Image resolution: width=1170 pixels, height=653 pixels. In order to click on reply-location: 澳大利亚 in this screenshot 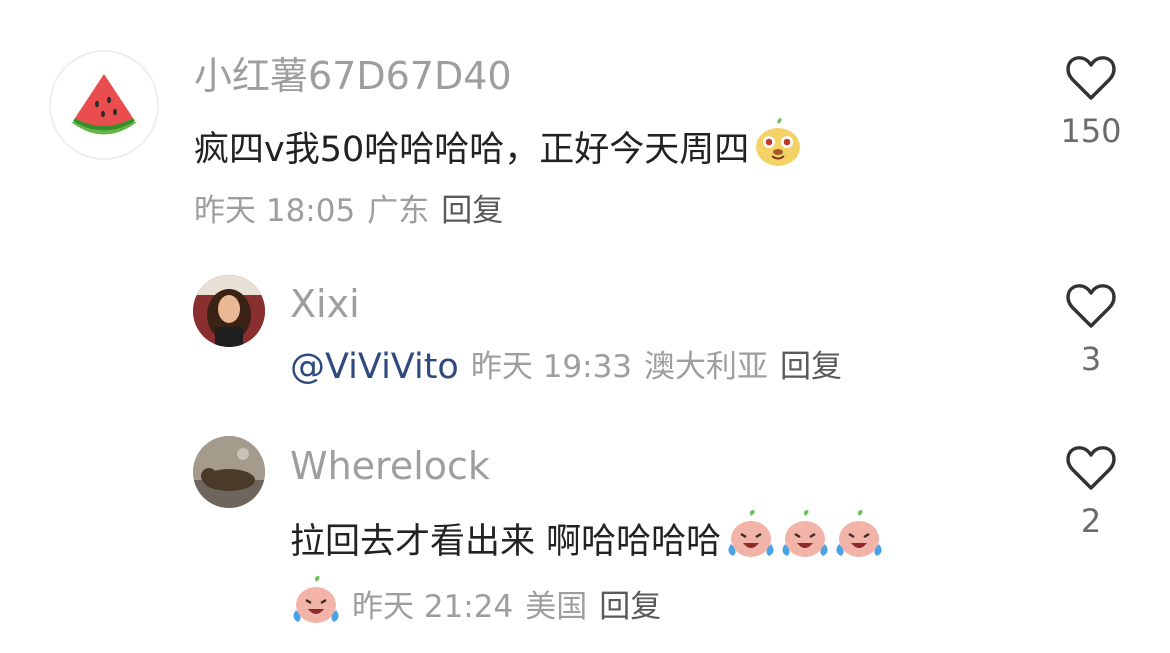, I will do `click(706, 367)`.